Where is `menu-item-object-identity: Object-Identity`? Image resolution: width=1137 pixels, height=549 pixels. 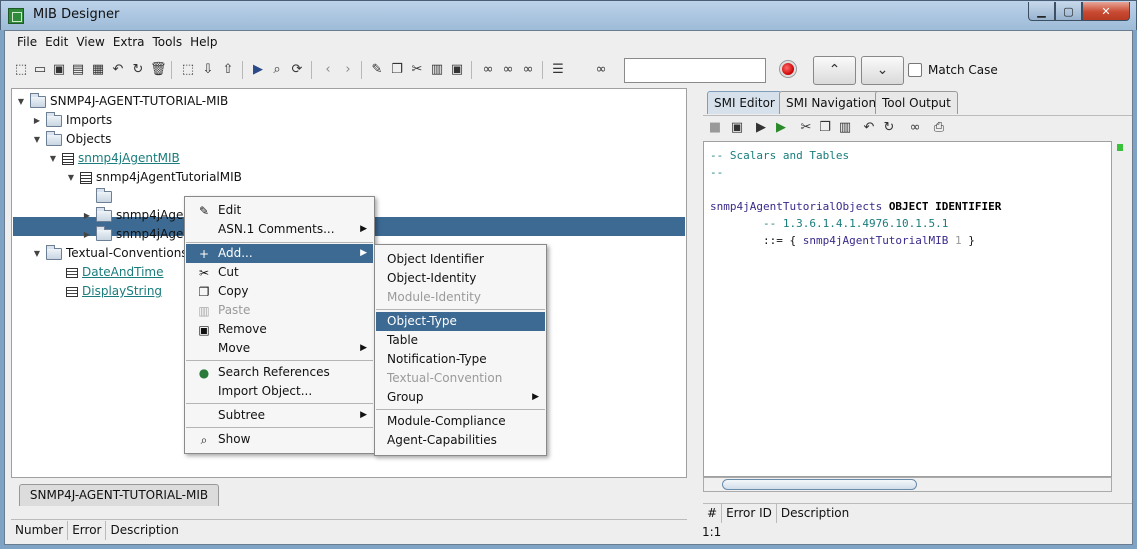
menu-item-object-identity: Object-Identity is located at coordinates (460, 278).